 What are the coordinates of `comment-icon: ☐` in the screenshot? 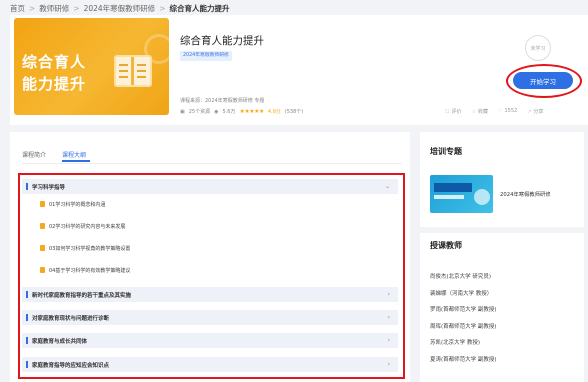 It's located at (447, 112).